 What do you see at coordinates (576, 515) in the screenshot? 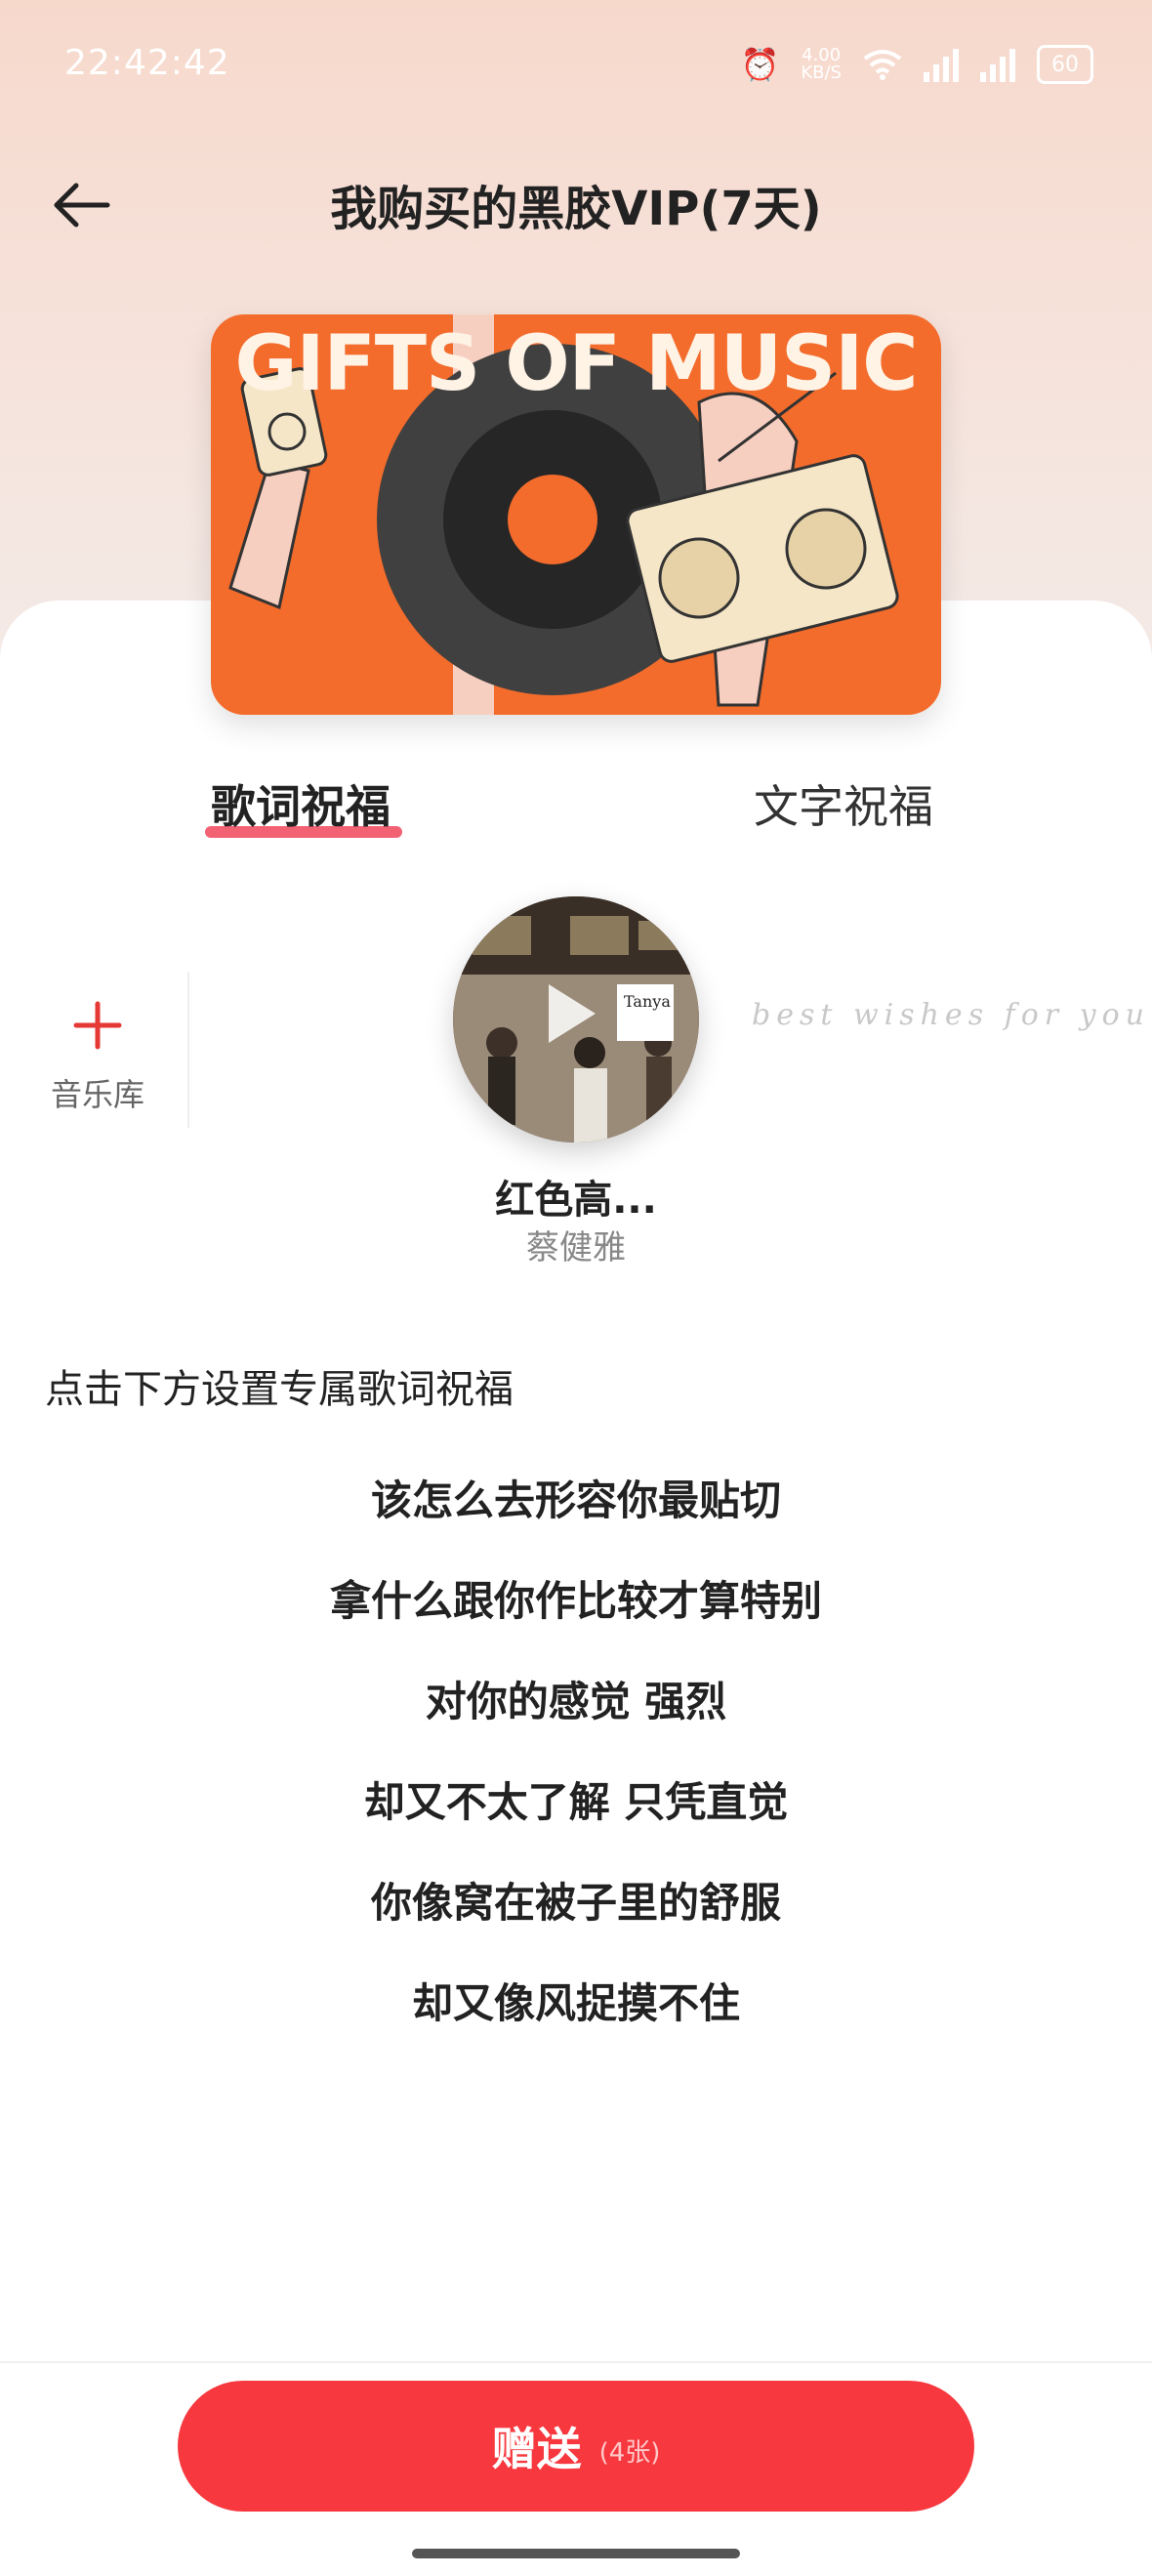
I see `gift-banner: GIFTS OF MUSIC` at bounding box center [576, 515].